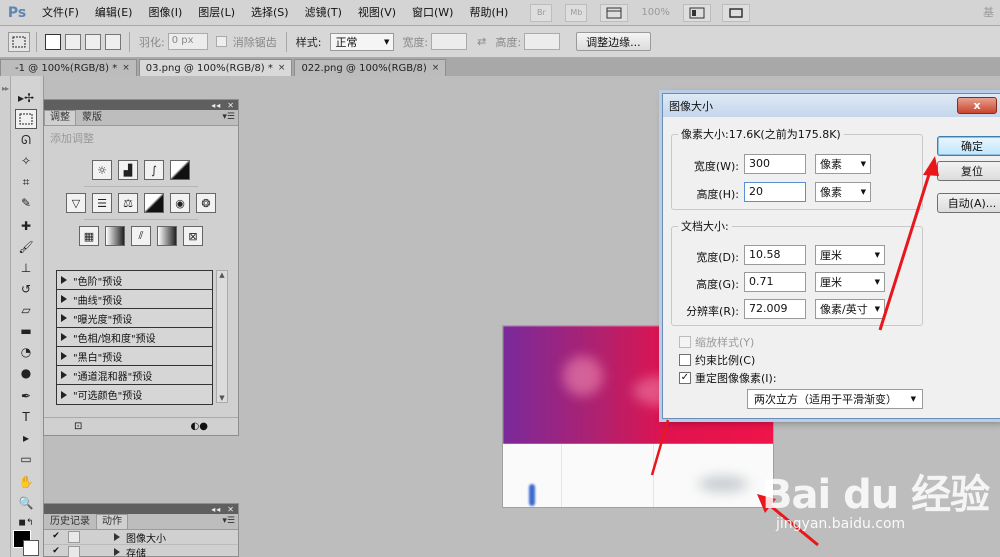 The width and height of the screenshot is (1000, 557). Describe the element at coordinates (26, 98) in the screenshot. I see `move-tool-icon: ▸✢` at that location.